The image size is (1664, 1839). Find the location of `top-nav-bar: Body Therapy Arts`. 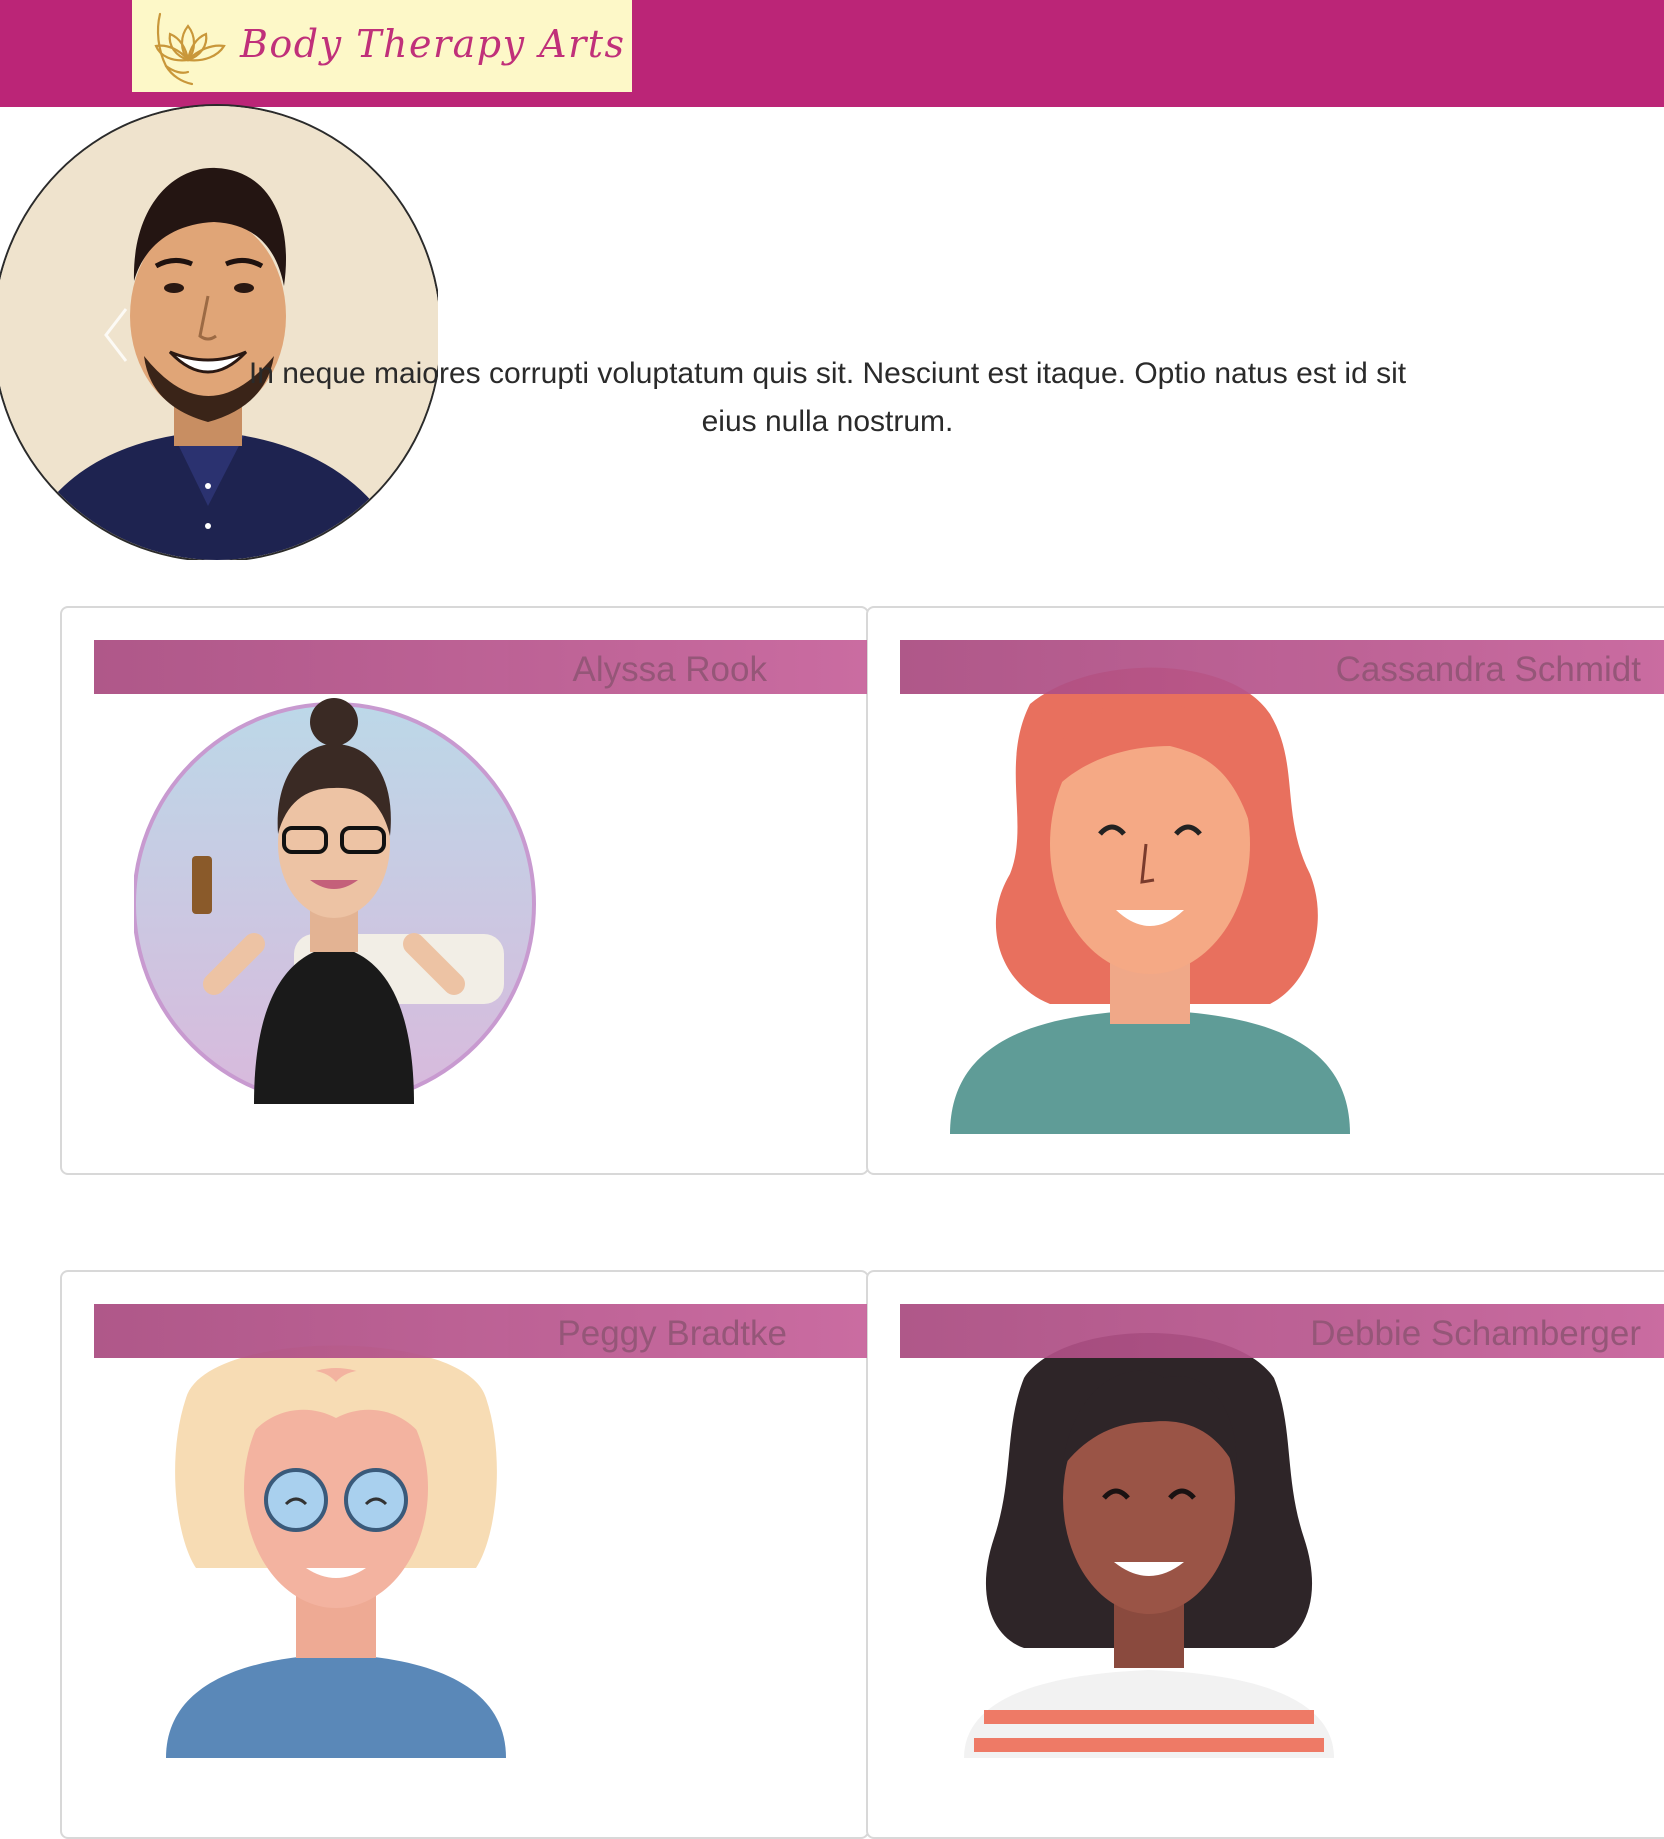

top-nav-bar: Body Therapy Arts is located at coordinates (832, 53).